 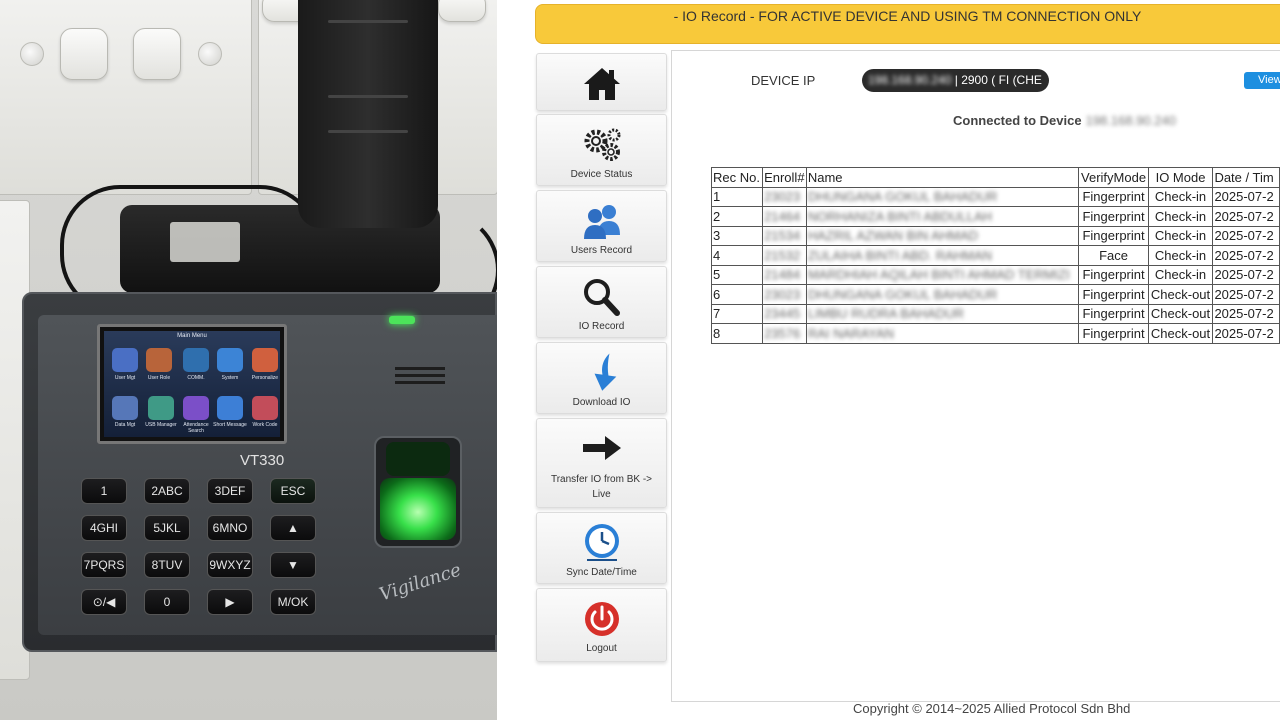 I want to click on sidebar-item-io-record: IO Record, so click(x=601, y=302).